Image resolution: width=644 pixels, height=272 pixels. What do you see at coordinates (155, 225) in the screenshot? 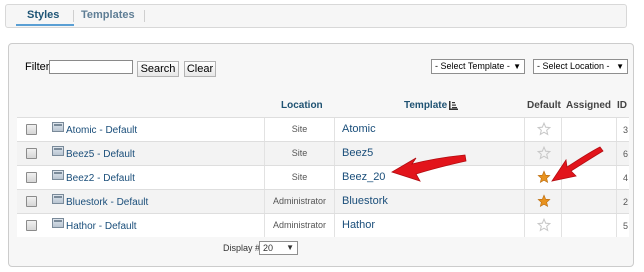
I see `name-cell: Hathor - Default` at bounding box center [155, 225].